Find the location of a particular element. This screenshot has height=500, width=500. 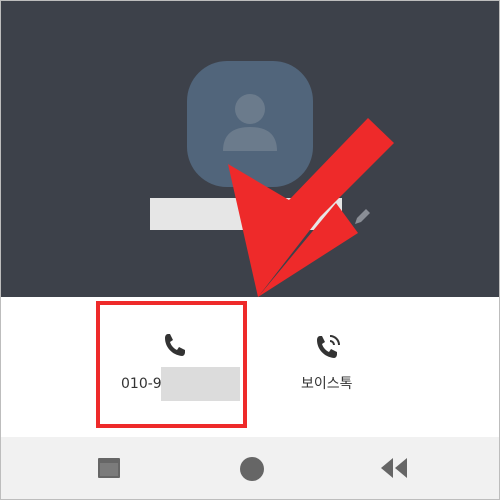

contact-name-redacted is located at coordinates (246, 214).